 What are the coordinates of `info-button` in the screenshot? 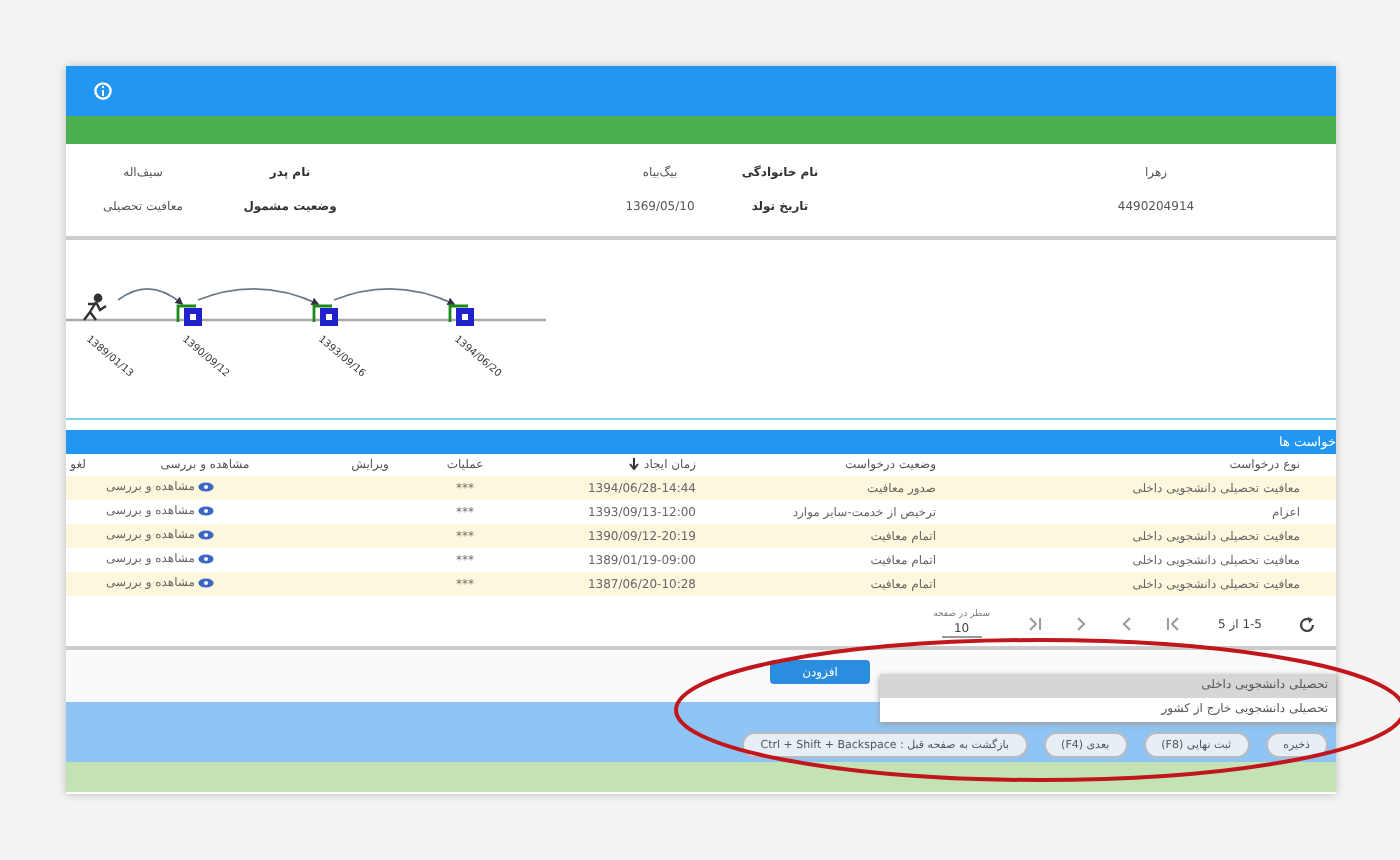 It's located at (104, 91).